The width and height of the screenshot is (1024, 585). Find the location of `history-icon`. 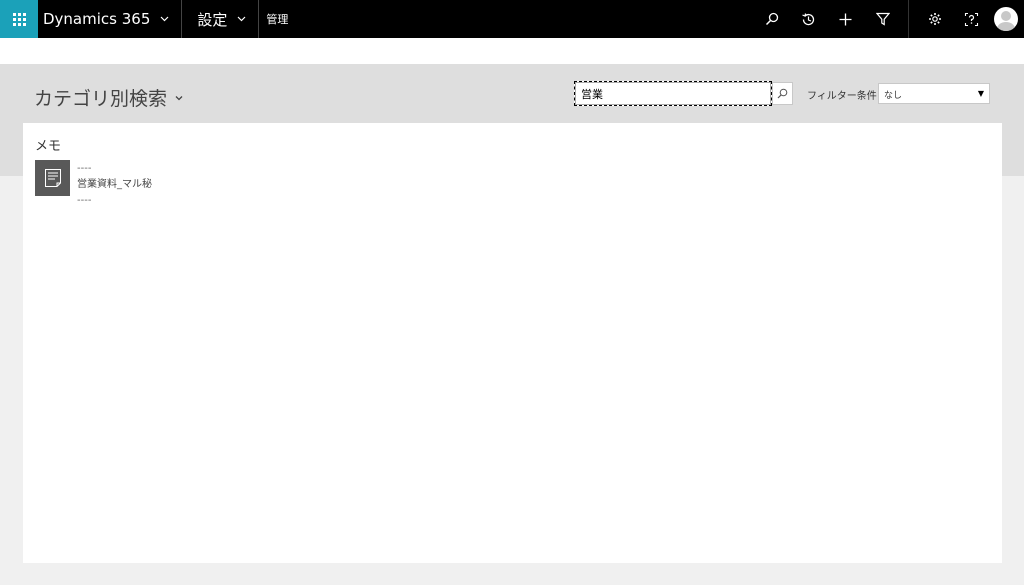

history-icon is located at coordinates (808, 18).